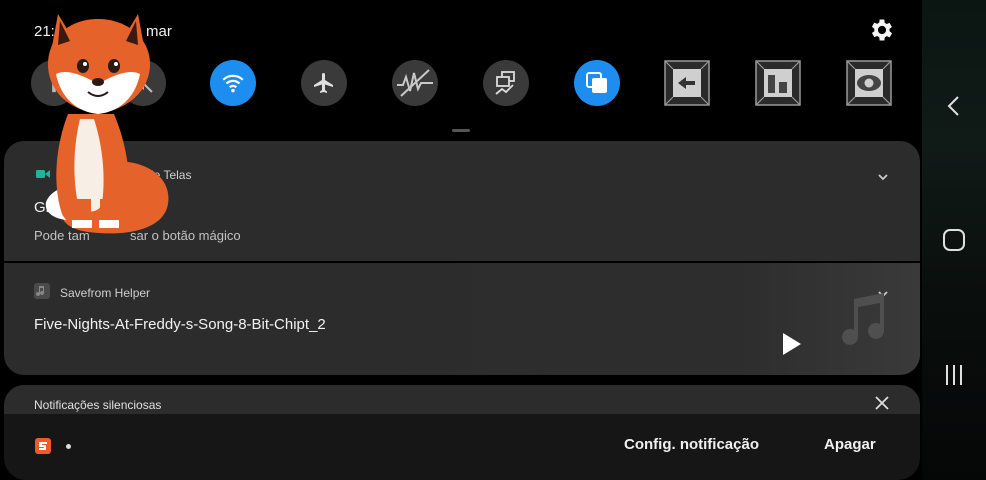  I want to click on nav-recents-button, so click(954, 375).